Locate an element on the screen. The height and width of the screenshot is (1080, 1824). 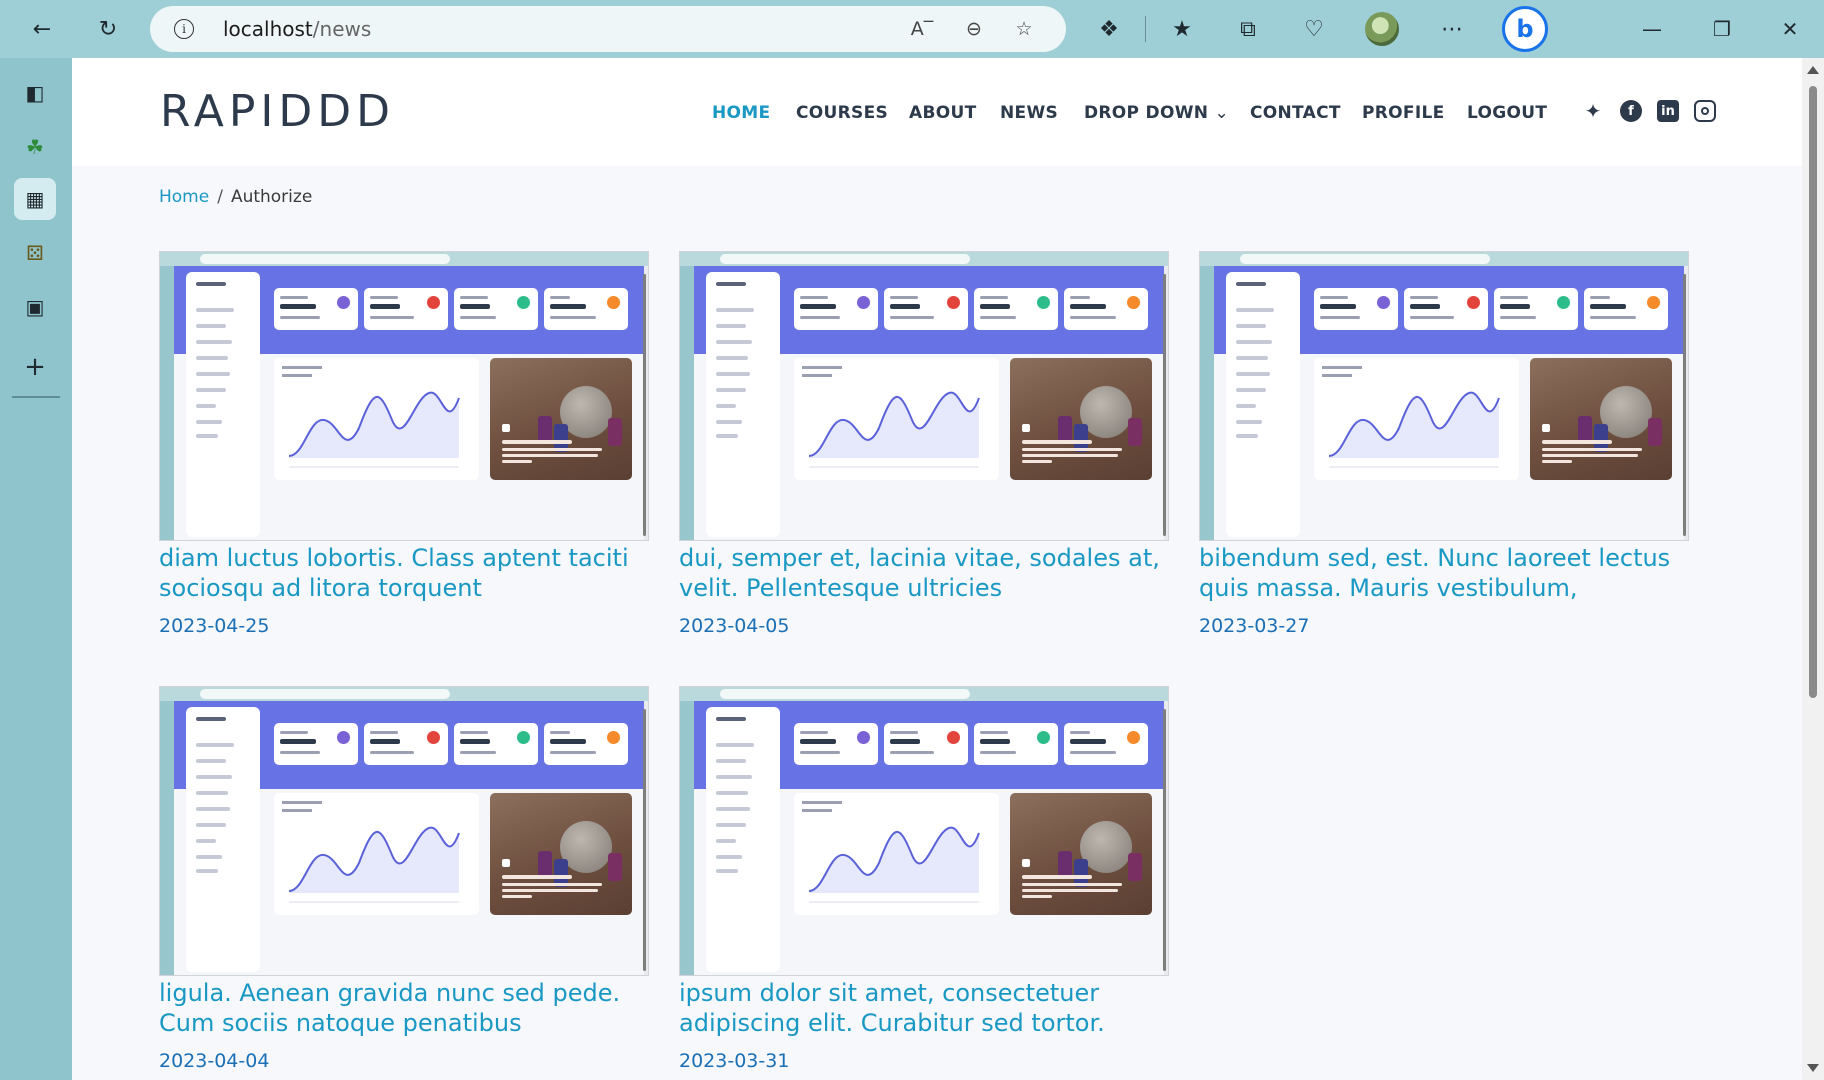
nav-drop-down: DROP DOWN ⌄ is located at coordinates (1156, 113).